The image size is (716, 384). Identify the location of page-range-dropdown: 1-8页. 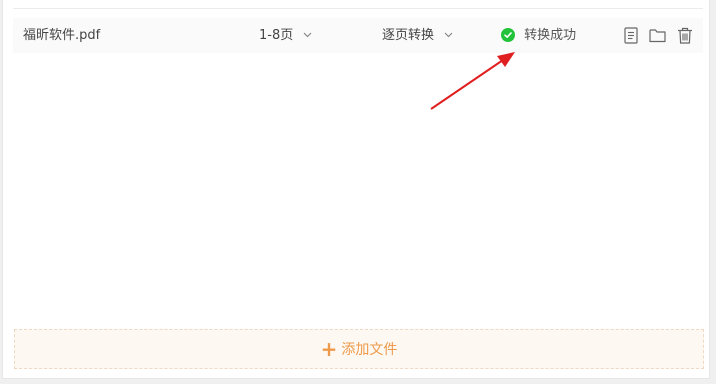
(285, 35).